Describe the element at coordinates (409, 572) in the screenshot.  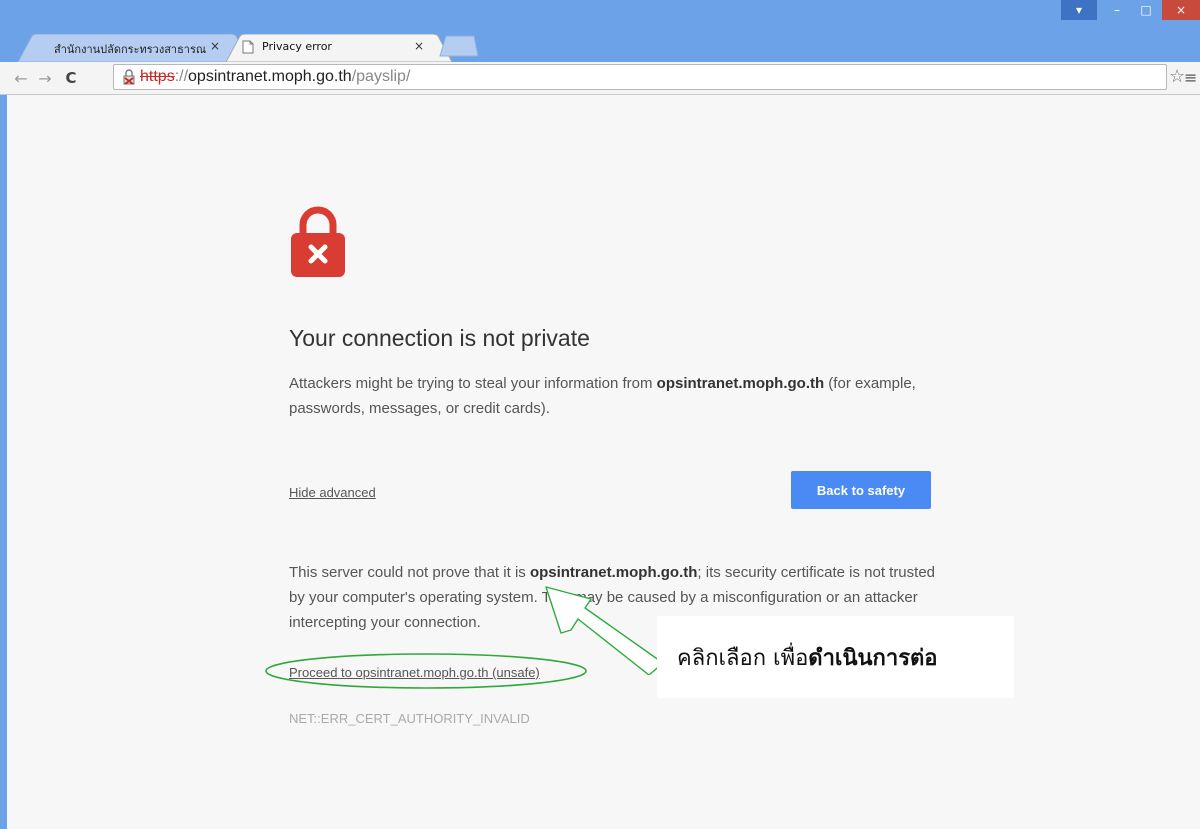
I see `details-text: This server could not prove that it is` at that location.